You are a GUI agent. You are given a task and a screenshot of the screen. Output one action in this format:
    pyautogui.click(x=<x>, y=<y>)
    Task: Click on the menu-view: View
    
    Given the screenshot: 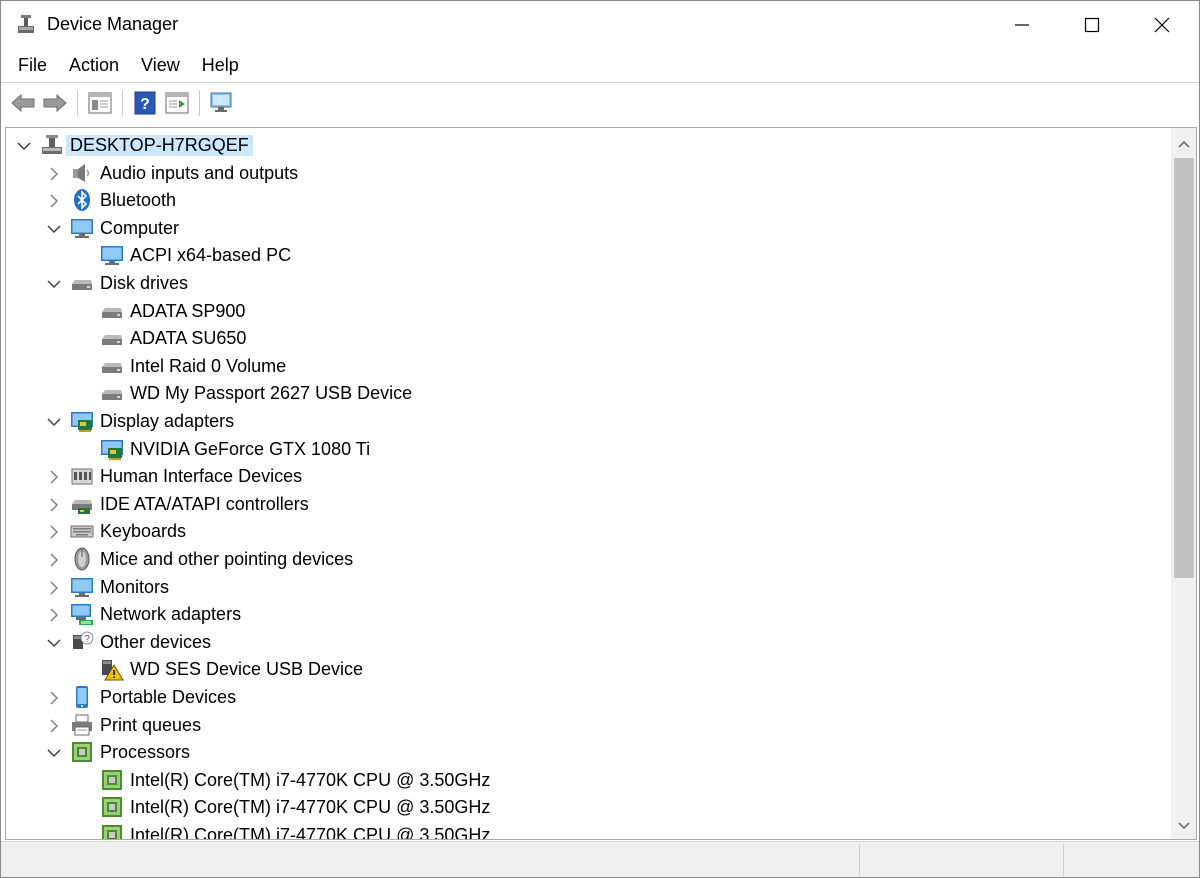 What is the action you would take?
    pyautogui.click(x=160, y=65)
    